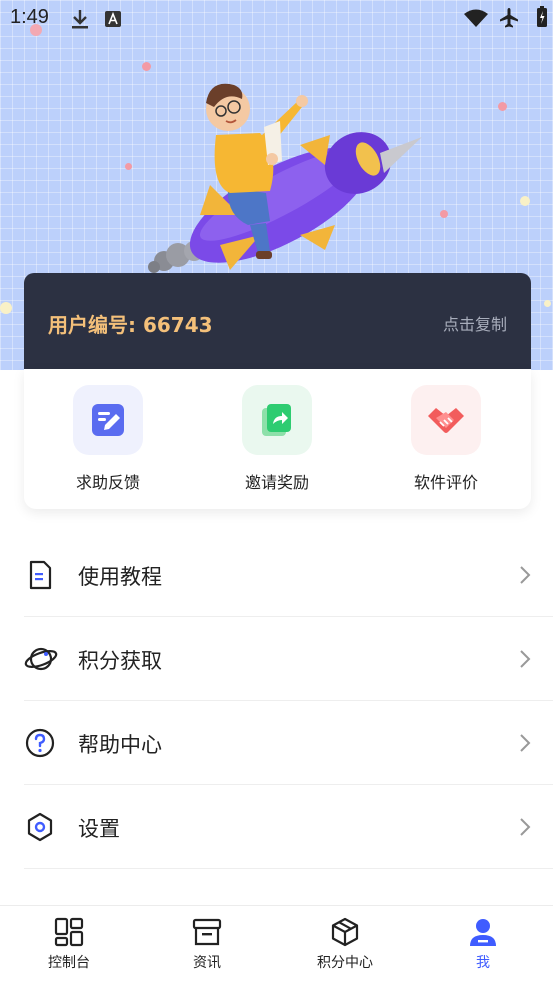 This screenshot has height=983, width=553. Describe the element at coordinates (40, 575) in the screenshot. I see `document-icon` at that location.